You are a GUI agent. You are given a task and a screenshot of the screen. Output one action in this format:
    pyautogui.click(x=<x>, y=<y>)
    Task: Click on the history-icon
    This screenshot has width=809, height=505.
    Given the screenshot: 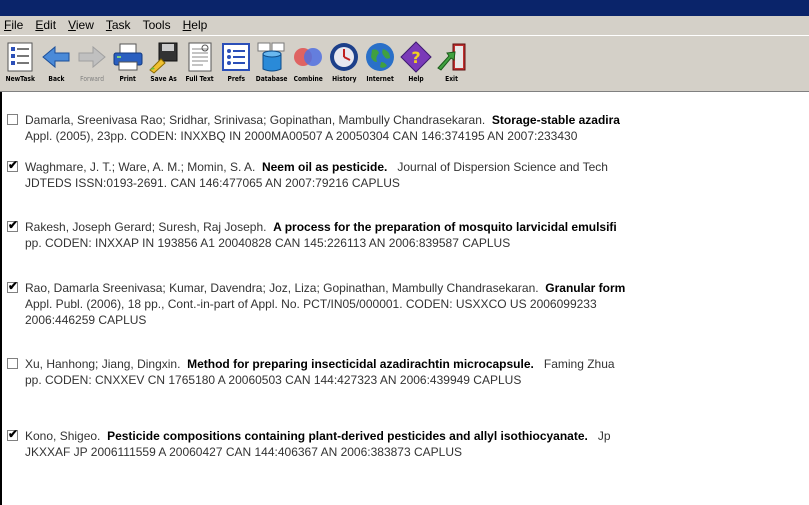 What is the action you would take?
    pyautogui.click(x=344, y=57)
    